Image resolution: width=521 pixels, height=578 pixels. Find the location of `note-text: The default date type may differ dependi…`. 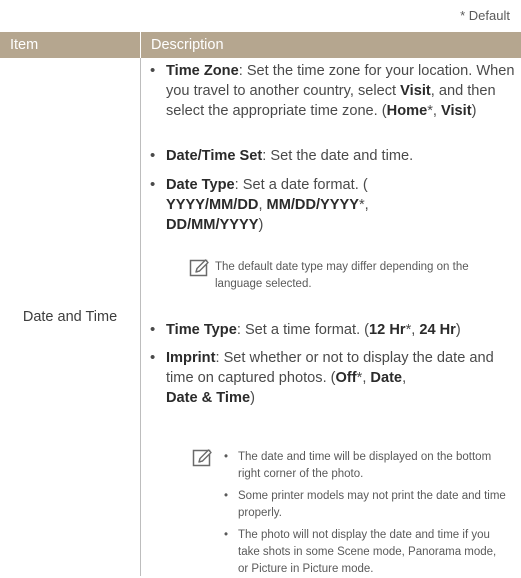

note-text: The default date type may differ dependi… is located at coordinates (342, 275).